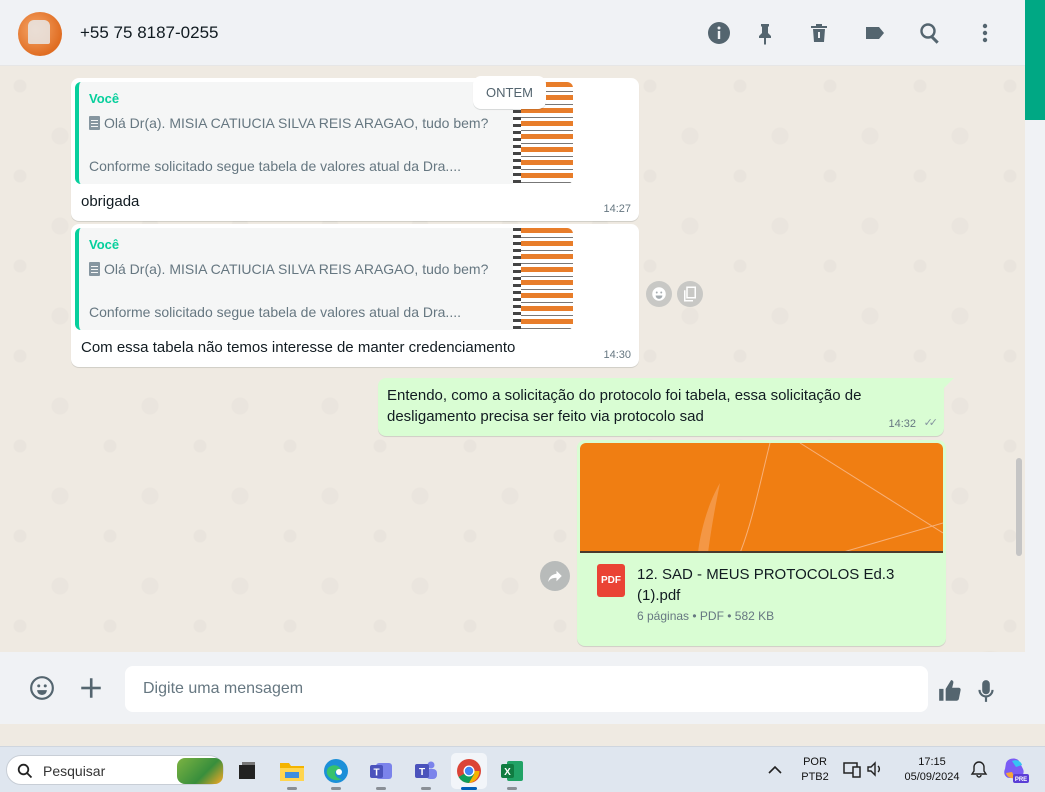 The image size is (1045, 792). I want to click on thumbs-up-icon, so click(950, 691).